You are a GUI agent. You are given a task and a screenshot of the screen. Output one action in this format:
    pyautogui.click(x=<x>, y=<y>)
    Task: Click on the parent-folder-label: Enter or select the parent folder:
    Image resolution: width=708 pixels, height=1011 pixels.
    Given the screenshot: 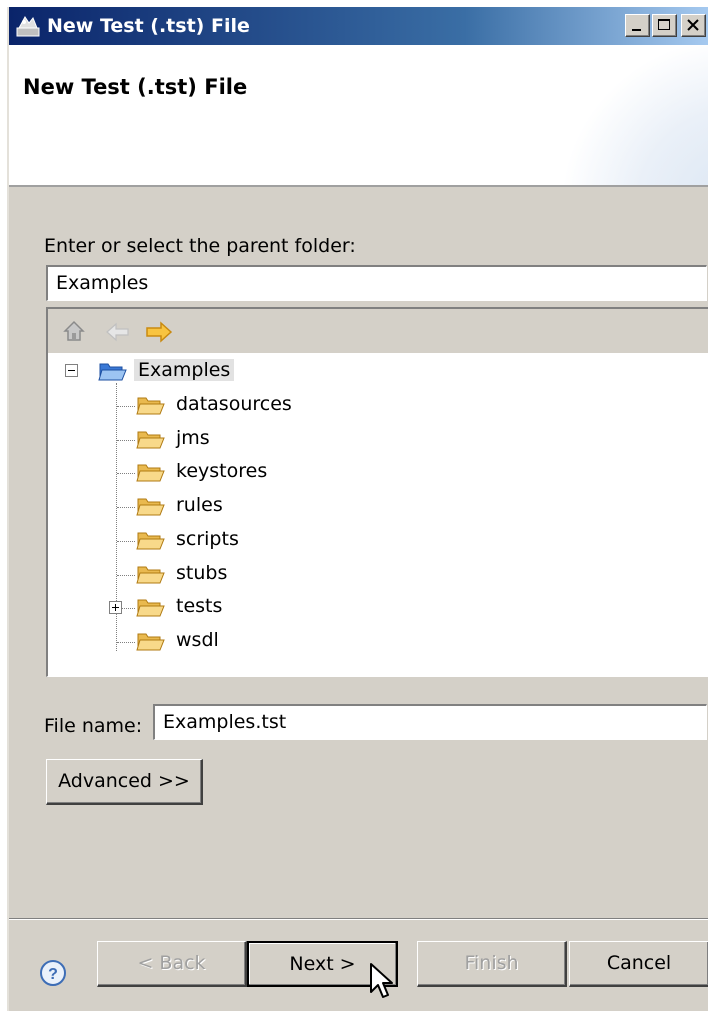 What is the action you would take?
    pyautogui.click(x=200, y=246)
    